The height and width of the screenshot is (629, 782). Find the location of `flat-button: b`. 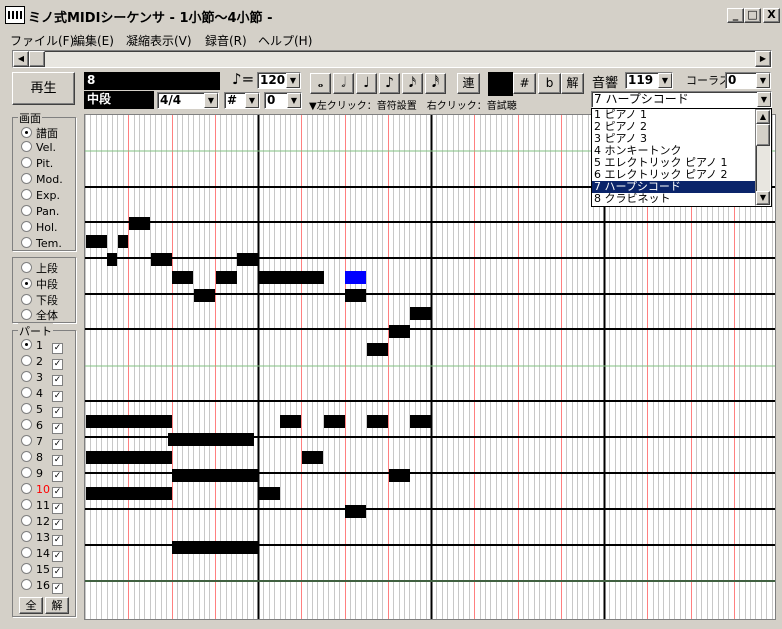

flat-button: b is located at coordinates (549, 83).